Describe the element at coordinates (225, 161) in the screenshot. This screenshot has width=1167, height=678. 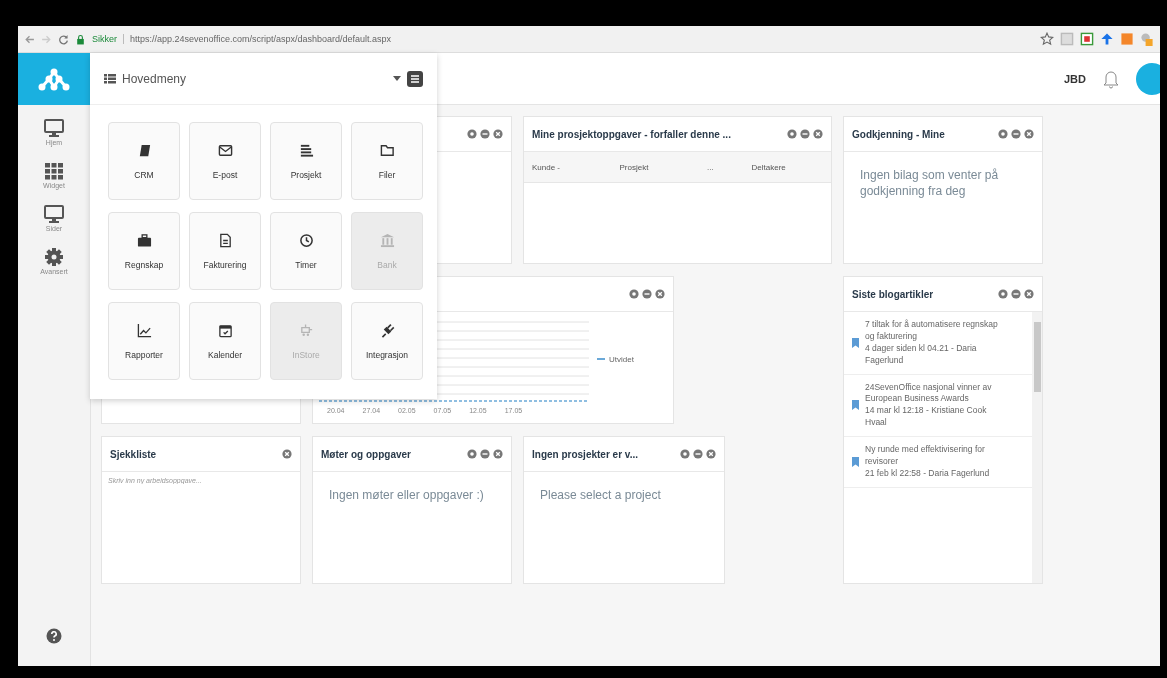
I see `menu-tile: E-post` at that location.